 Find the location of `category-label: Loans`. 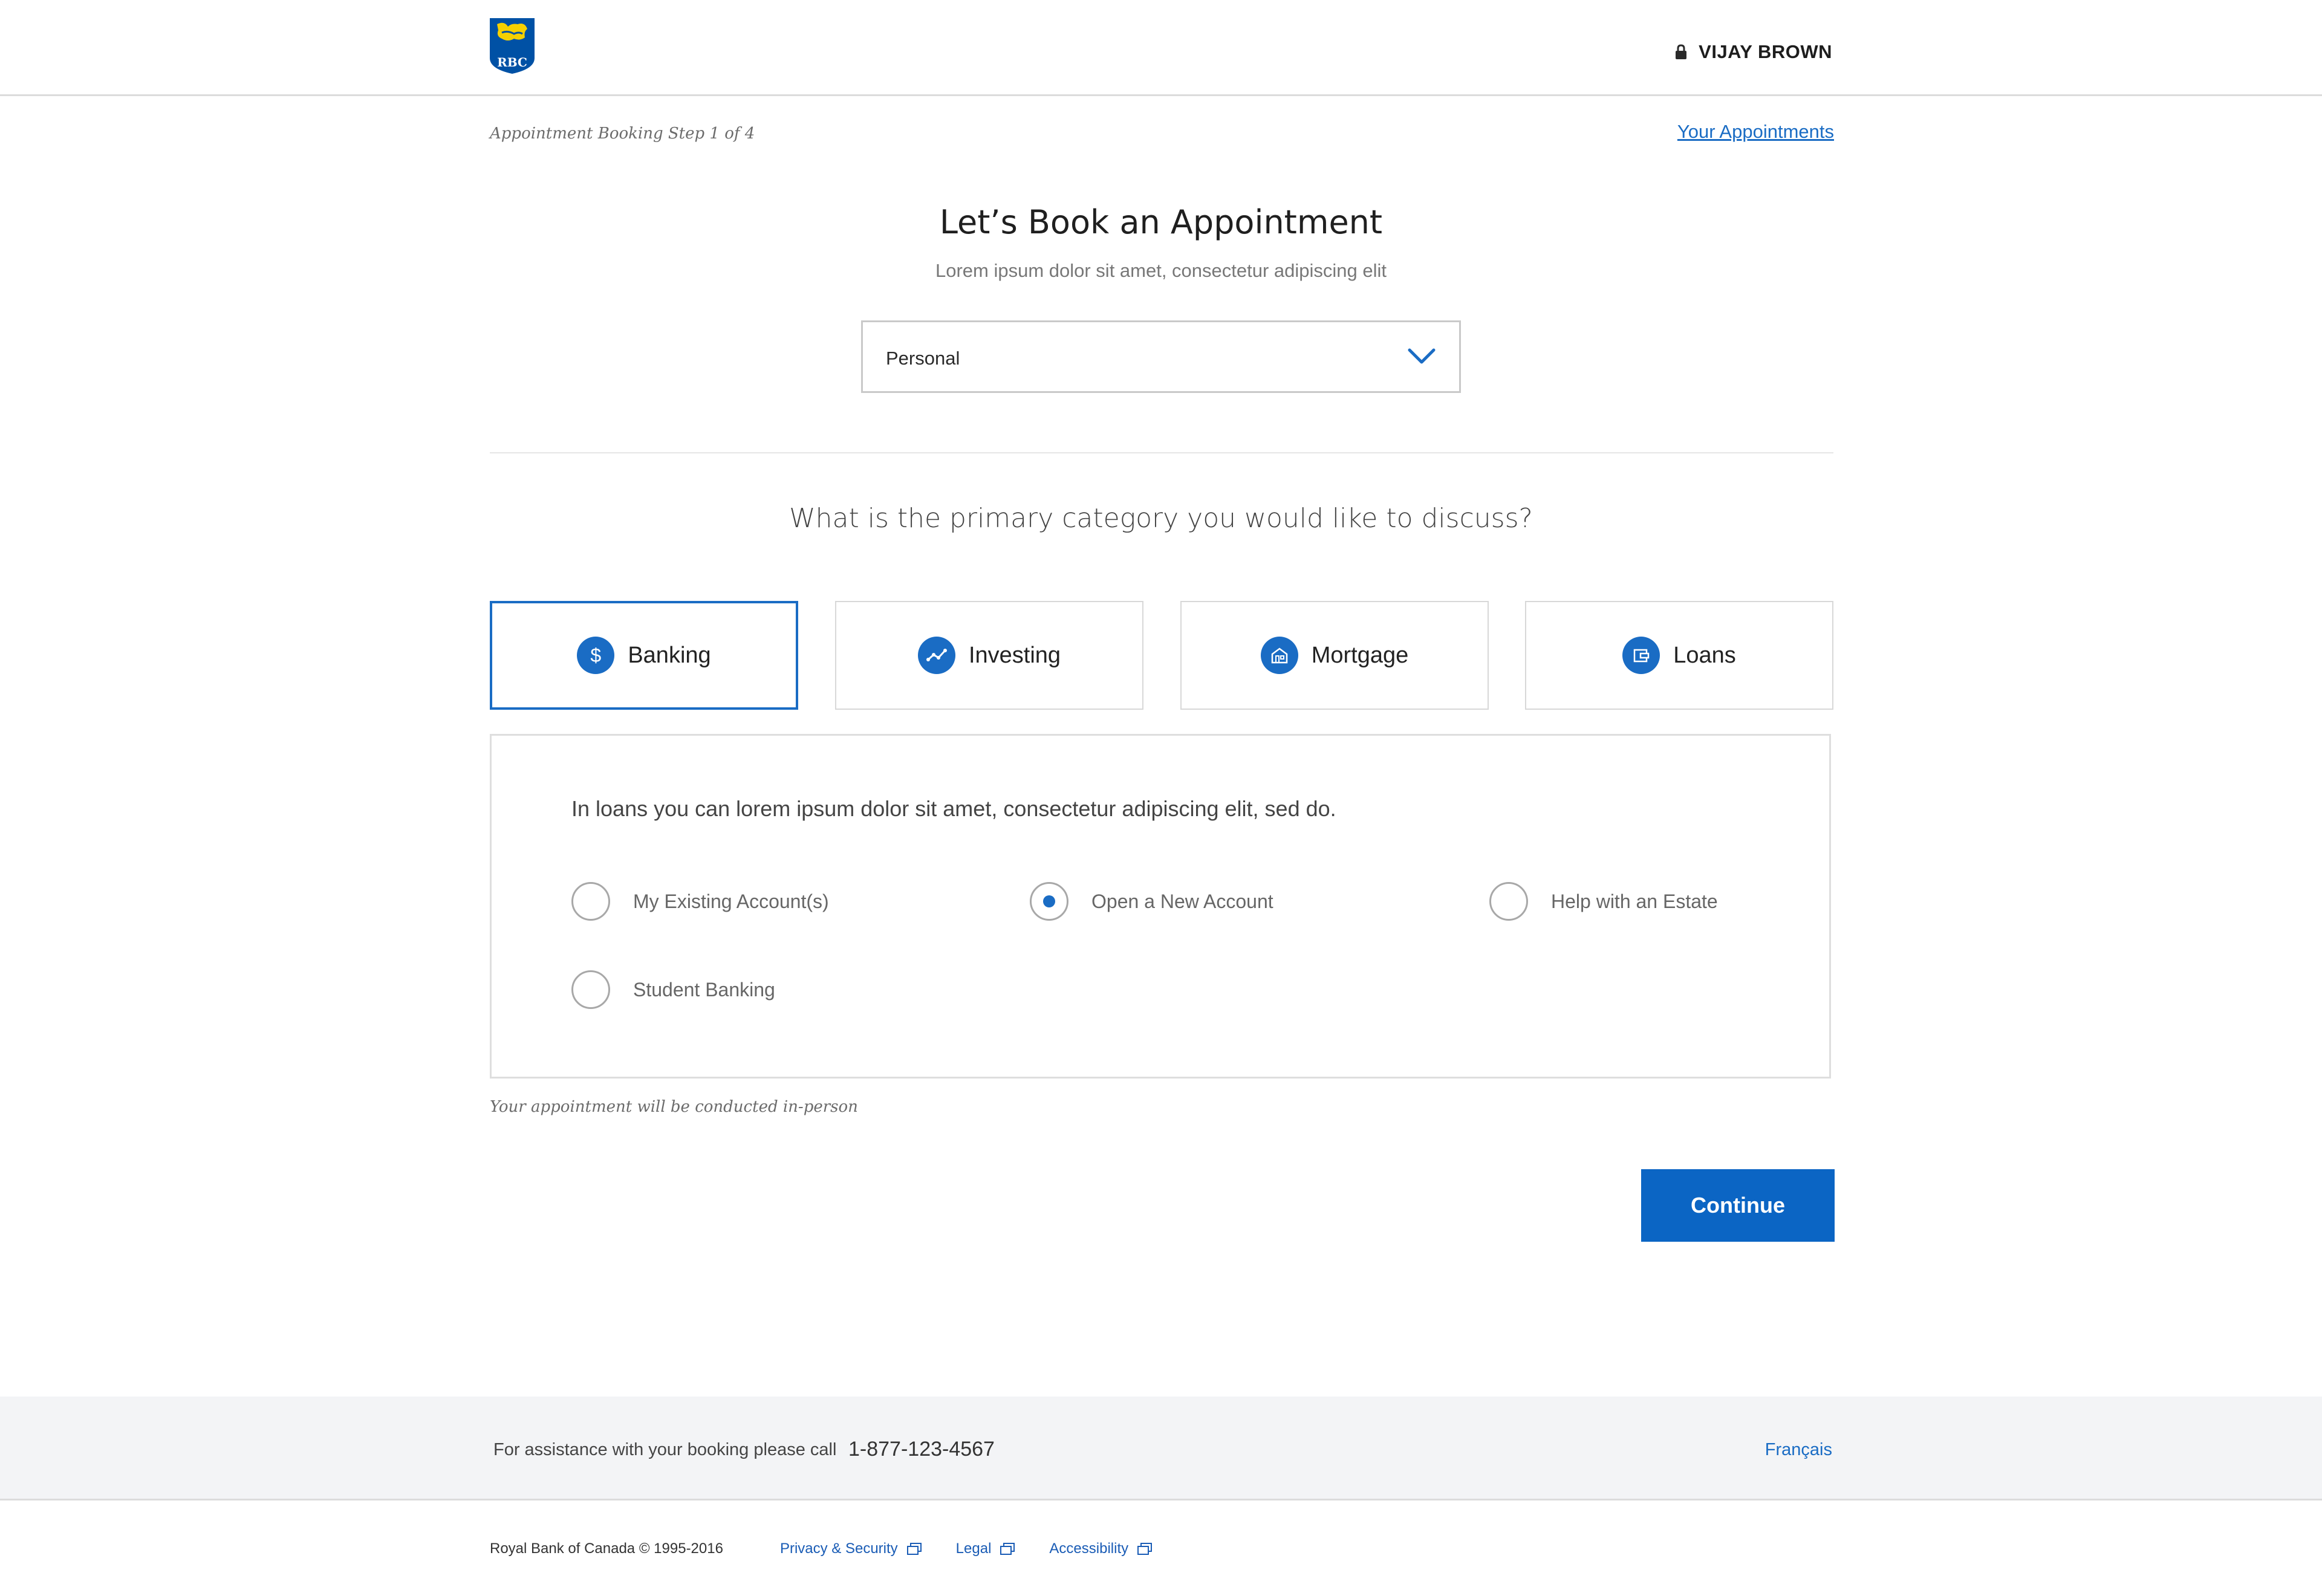

category-label: Loans is located at coordinates (1704, 655).